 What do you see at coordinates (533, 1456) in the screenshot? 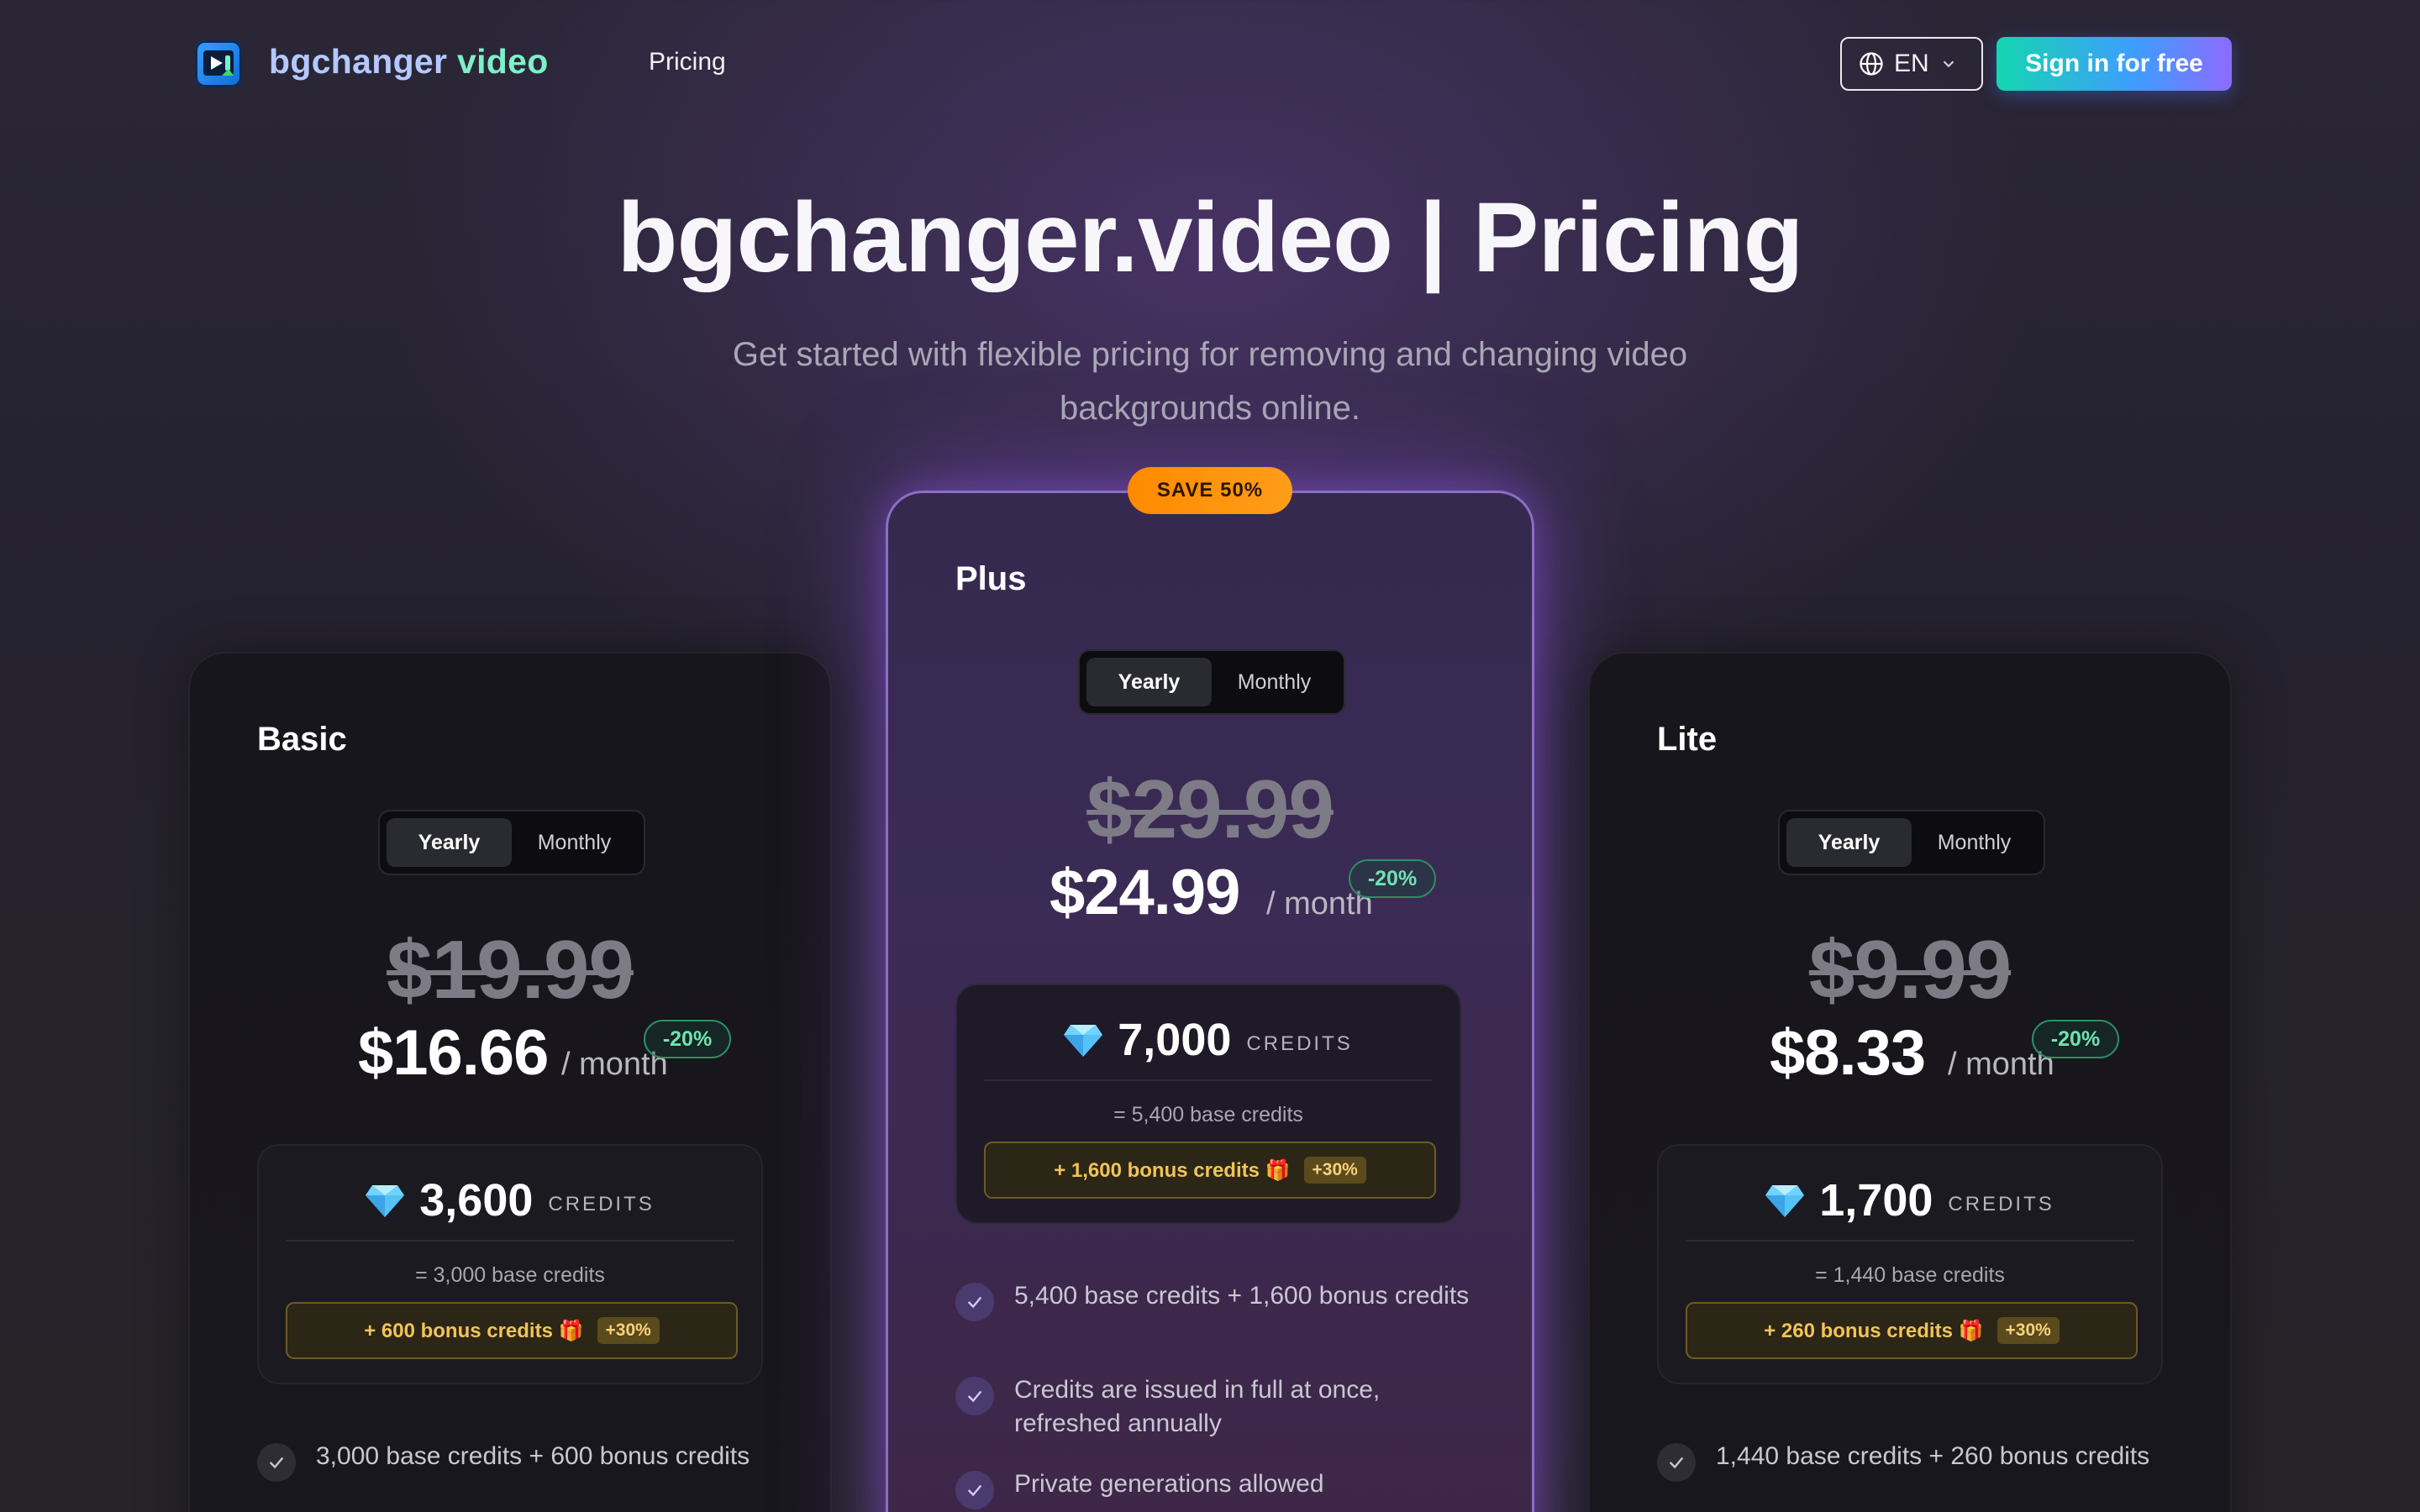
I see `feature-text: 3,000 base credits + 600 bonus credits` at bounding box center [533, 1456].